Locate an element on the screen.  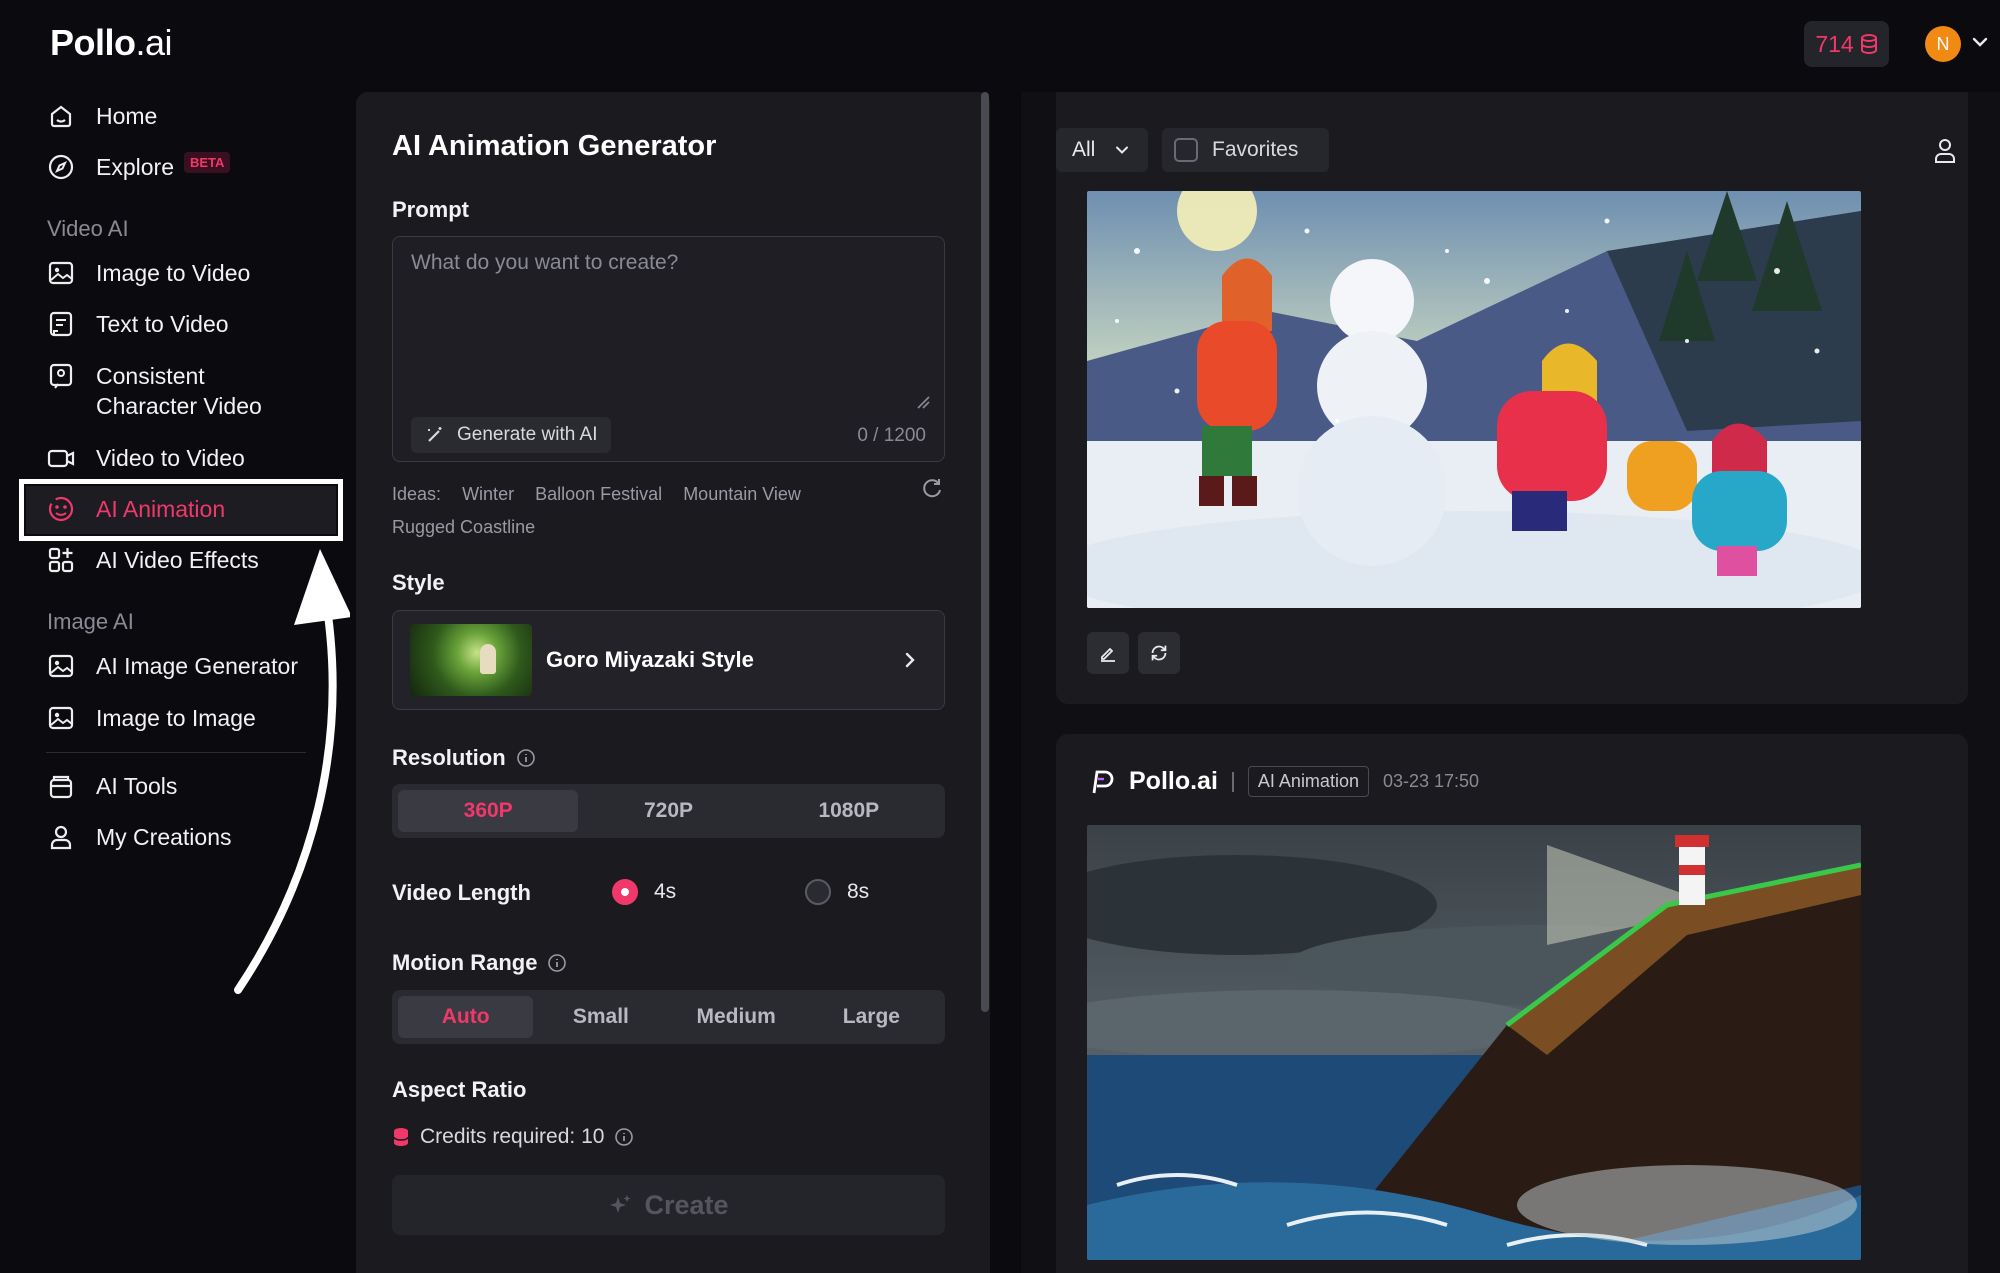
credits-required: Credits required: 10 is located at coordinates (513, 1137).